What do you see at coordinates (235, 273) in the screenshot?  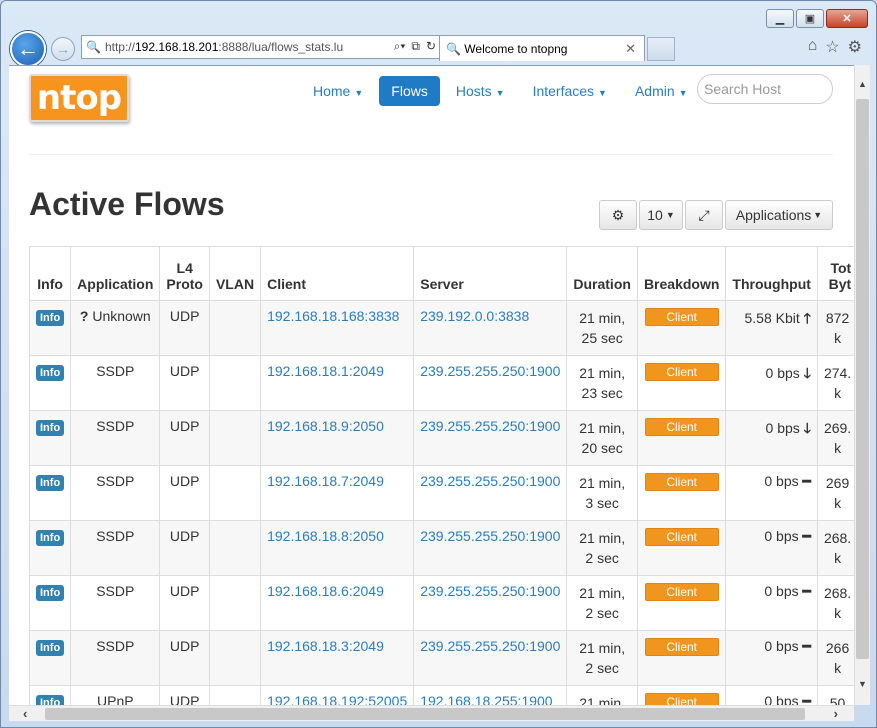 I see `col-vlan: VLAN` at bounding box center [235, 273].